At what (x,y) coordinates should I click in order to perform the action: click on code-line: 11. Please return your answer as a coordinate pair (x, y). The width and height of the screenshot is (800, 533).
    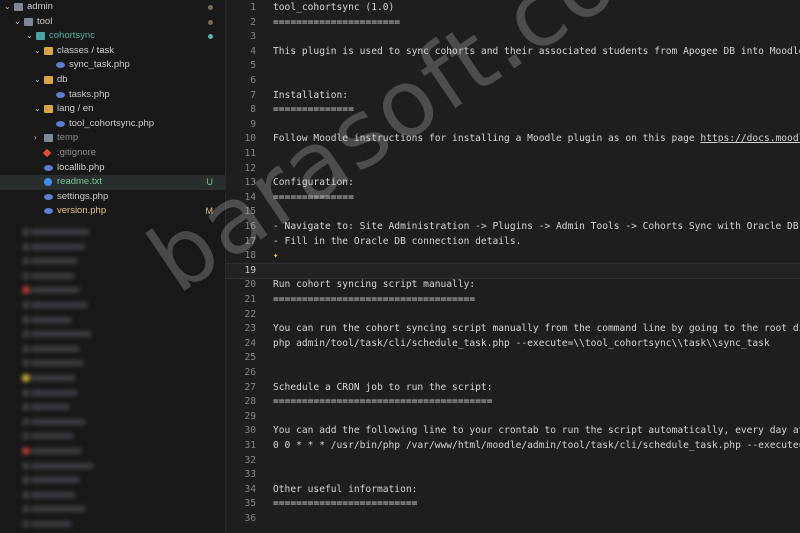
    Looking at the image, I should click on (513, 154).